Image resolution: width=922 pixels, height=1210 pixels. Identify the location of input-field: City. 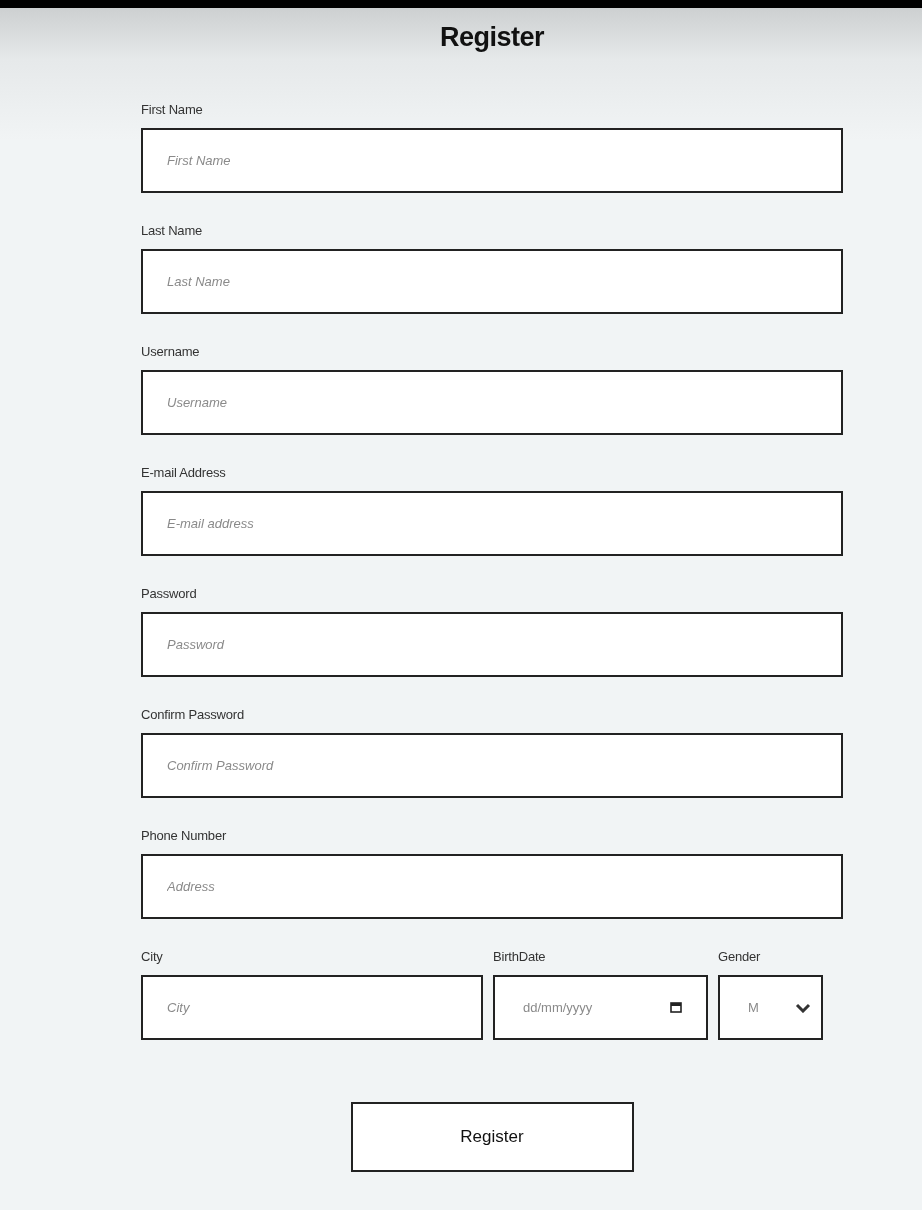
(312, 1007).